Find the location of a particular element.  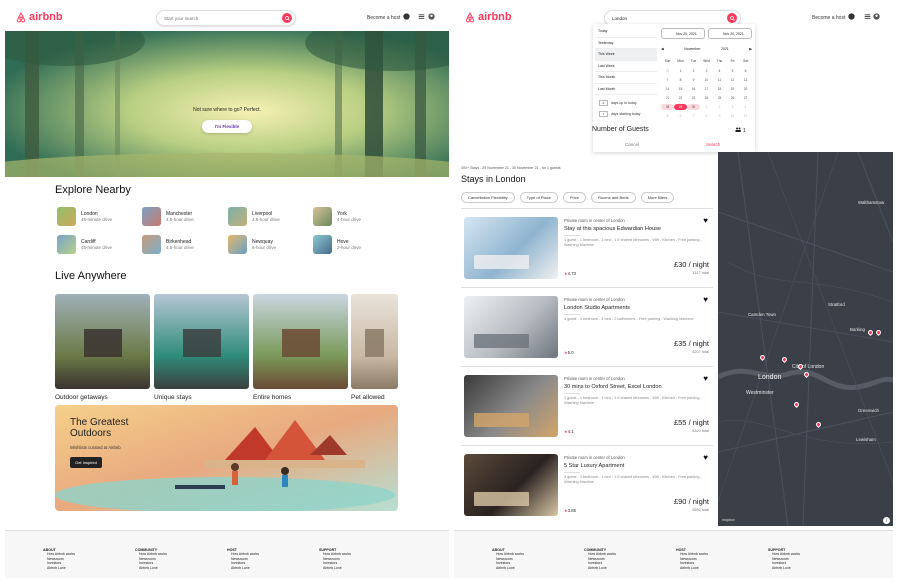

calendar-day: 16 is located at coordinates (693, 89).